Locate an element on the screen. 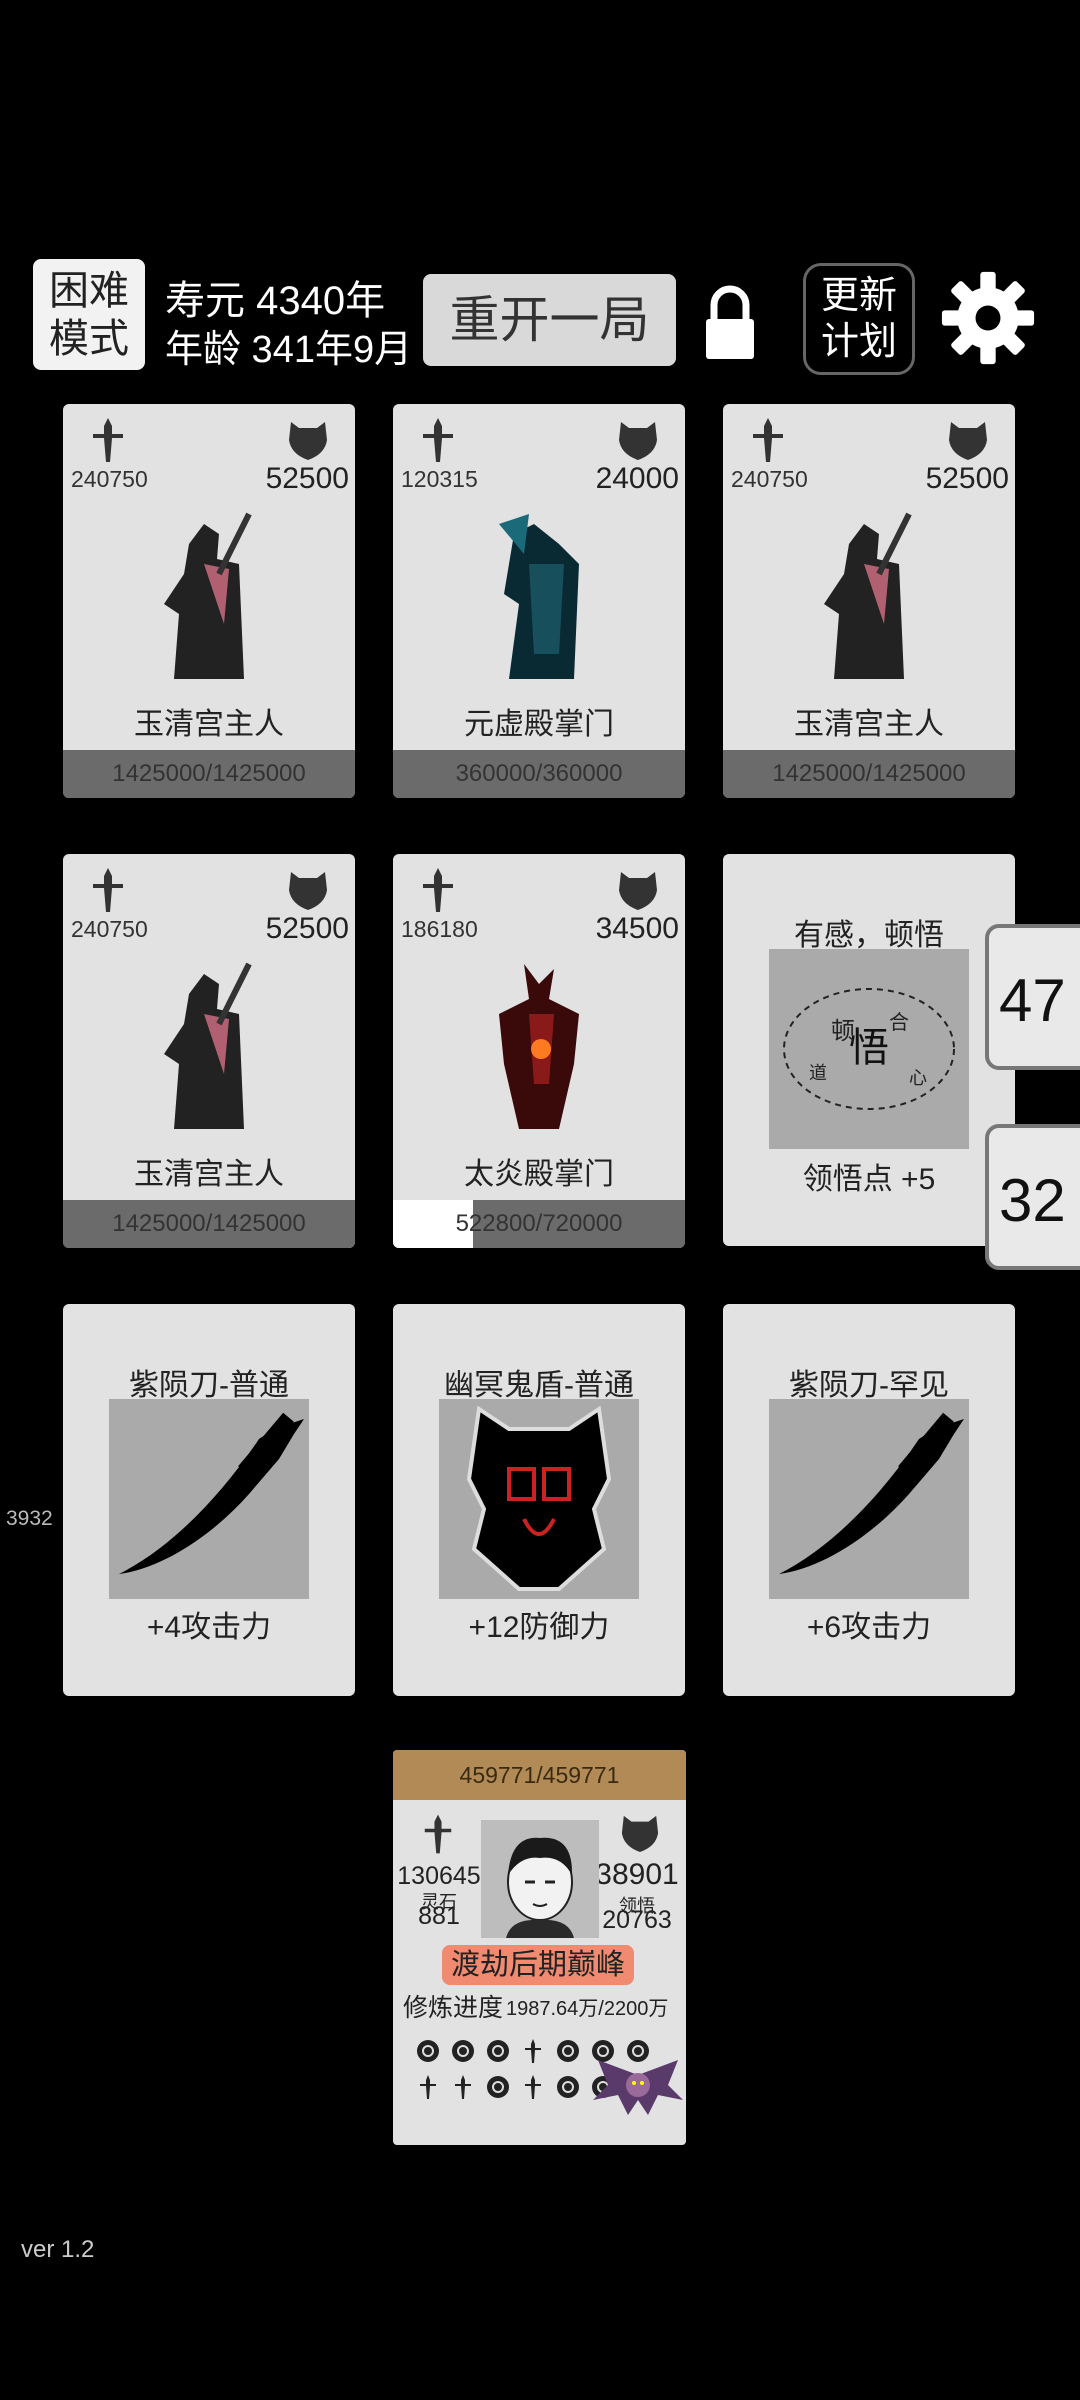 The height and width of the screenshot is (2400, 1080). bat-pet-icon is located at coordinates (638, 2087).